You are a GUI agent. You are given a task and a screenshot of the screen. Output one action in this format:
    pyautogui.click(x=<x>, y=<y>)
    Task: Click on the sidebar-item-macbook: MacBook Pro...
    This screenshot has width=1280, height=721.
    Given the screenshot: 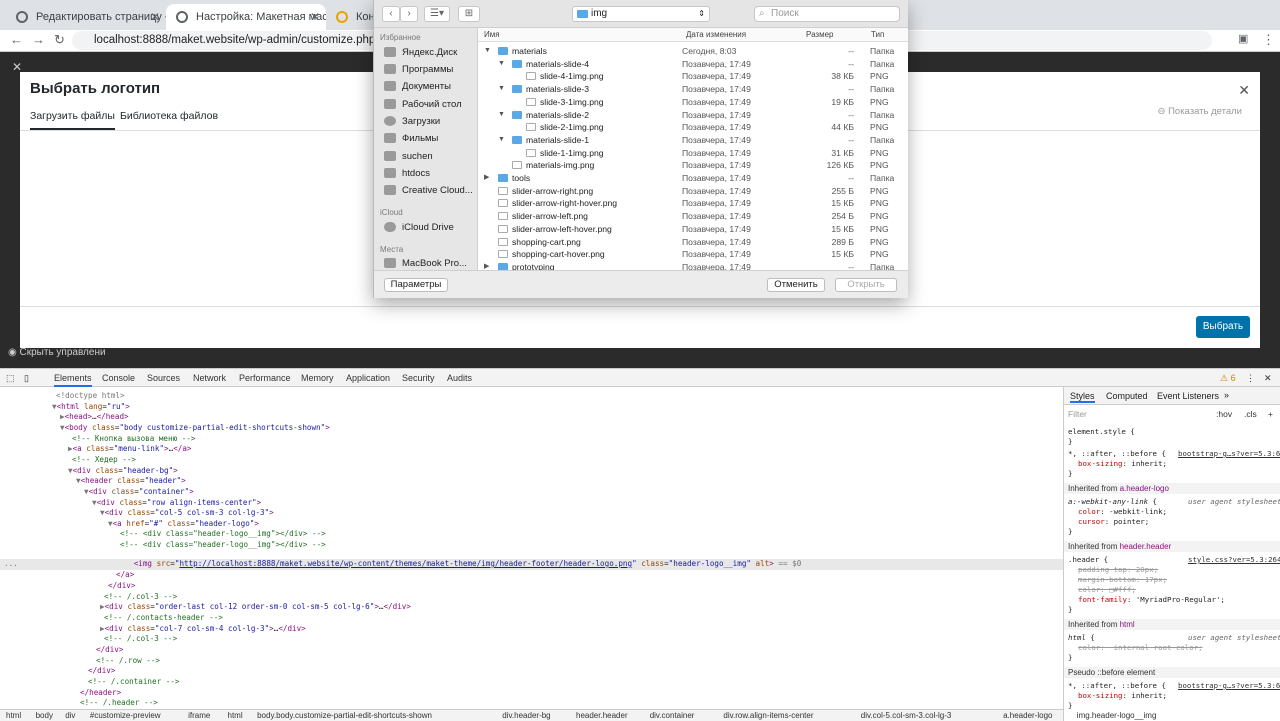 What is the action you would take?
    pyautogui.click(x=425, y=263)
    